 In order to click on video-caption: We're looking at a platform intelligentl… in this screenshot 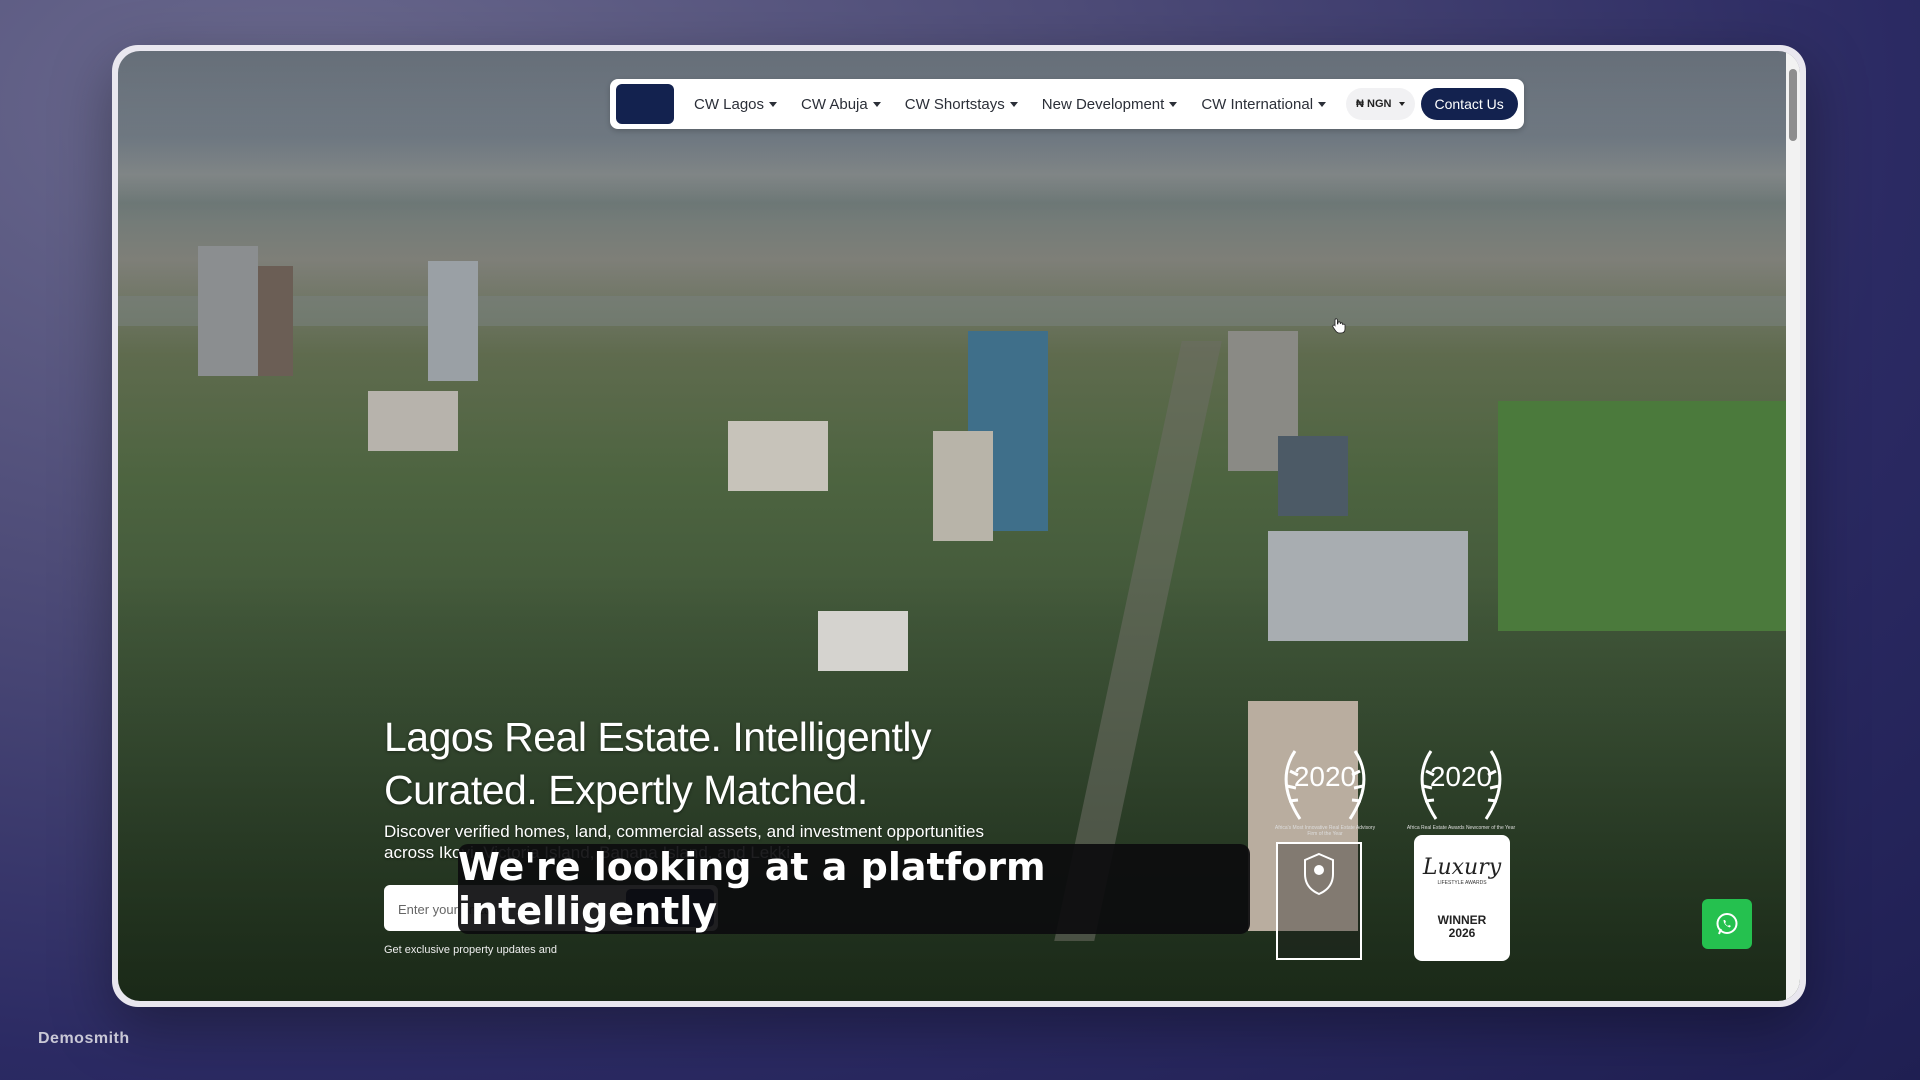, I will do `click(854, 889)`.